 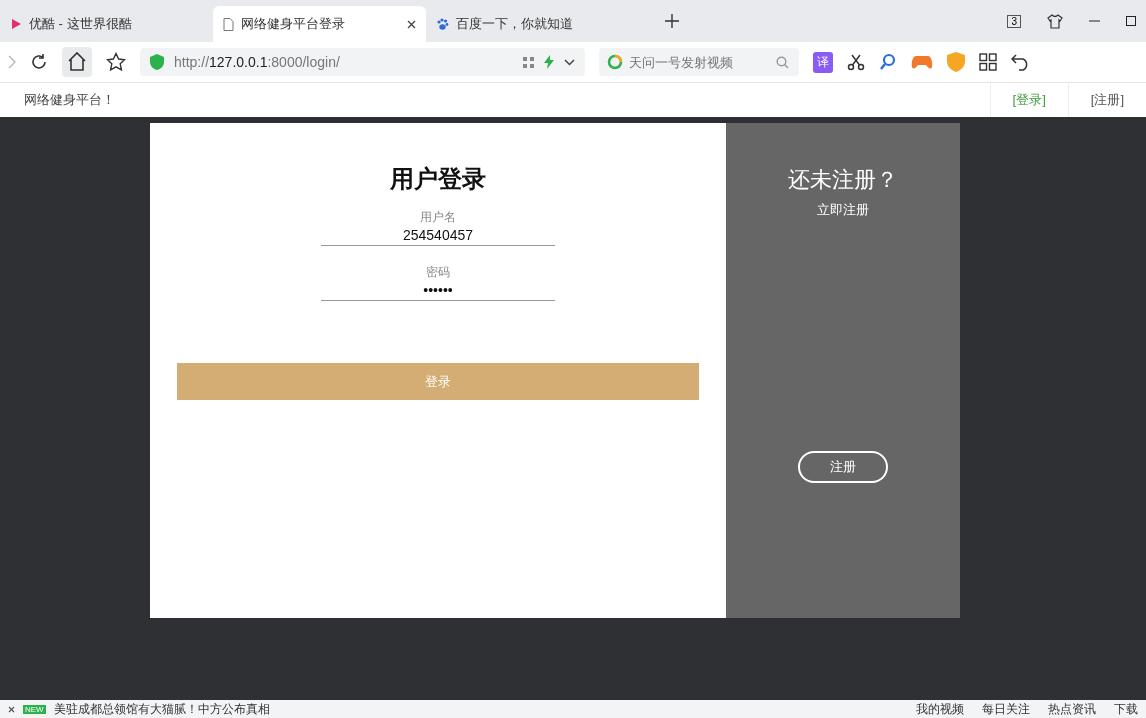 I want to click on scissors-icon, so click(x=856, y=62).